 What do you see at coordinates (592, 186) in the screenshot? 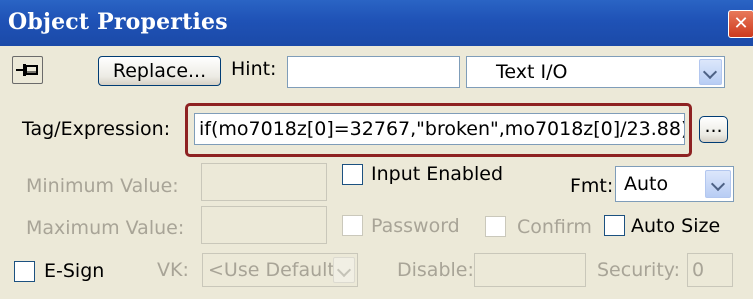
I see `fmt-label: Fmt:` at bounding box center [592, 186].